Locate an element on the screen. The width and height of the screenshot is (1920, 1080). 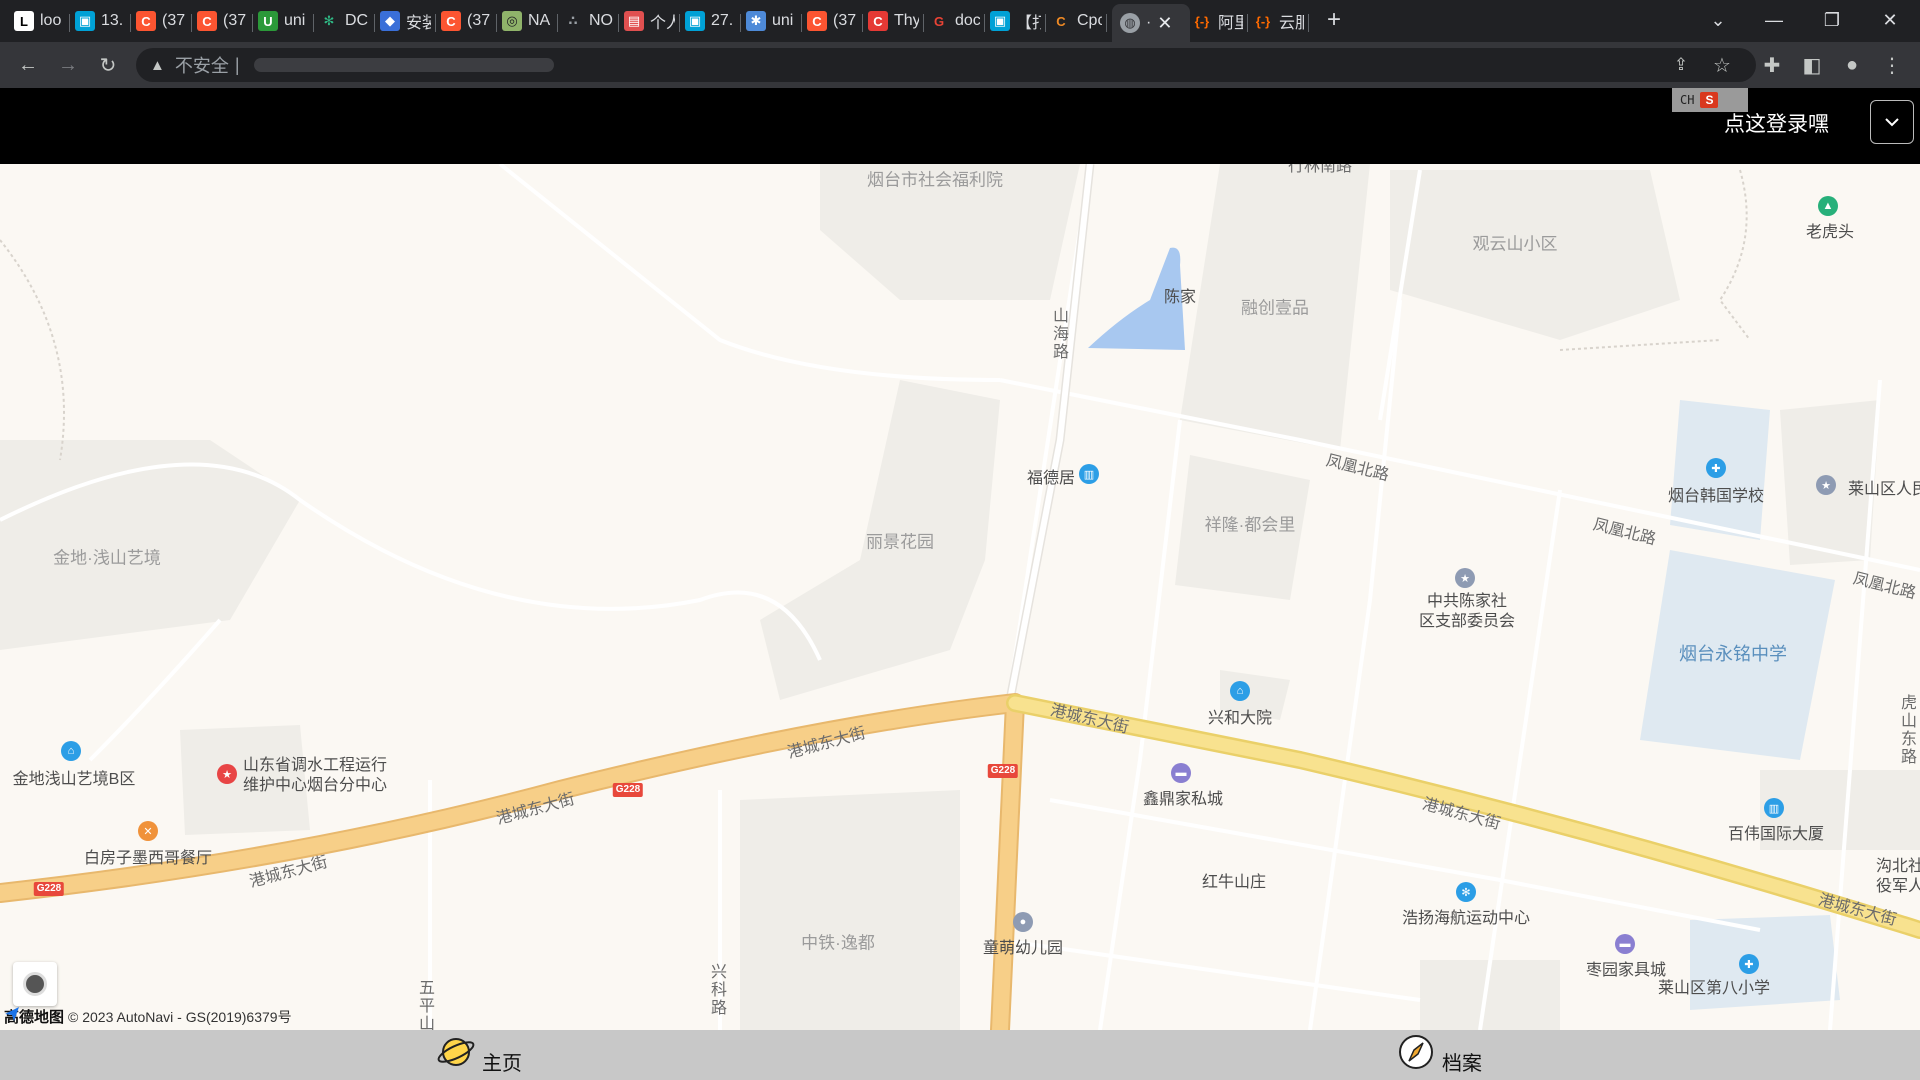
poi-marker-icon: ✻ is located at coordinates (1466, 892).